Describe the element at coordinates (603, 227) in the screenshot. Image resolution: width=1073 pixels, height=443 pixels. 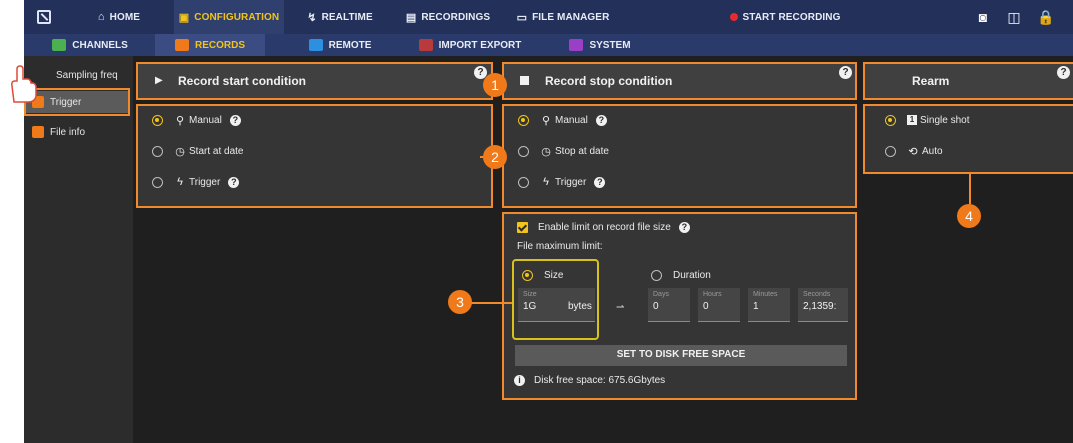
I see `enable-limit-row: Enable limit on record file size ?` at that location.